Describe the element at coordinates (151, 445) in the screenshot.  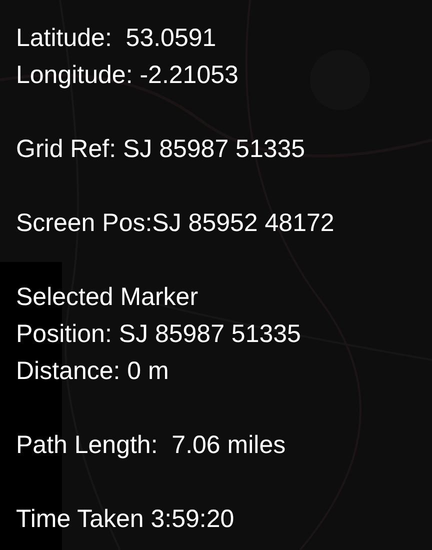
I see `info-text: Path Length: 7.06 miles` at that location.